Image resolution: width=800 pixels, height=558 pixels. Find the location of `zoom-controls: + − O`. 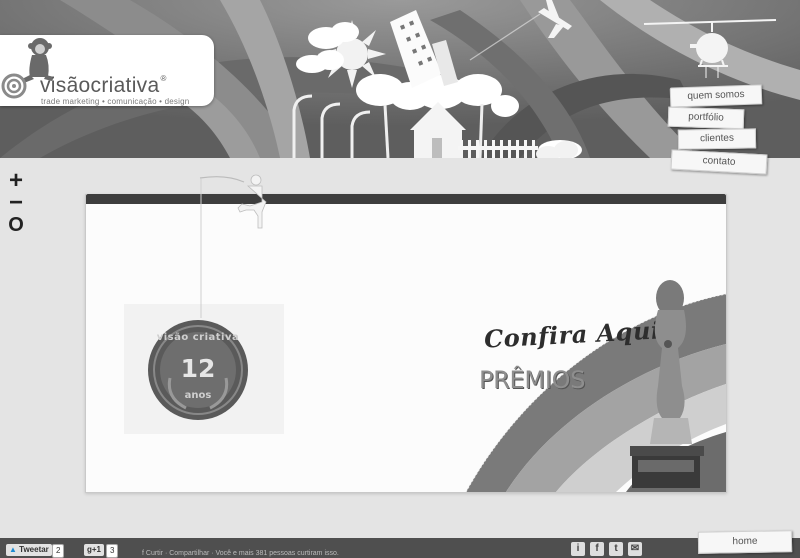

zoom-controls: + − O is located at coordinates (17, 203).